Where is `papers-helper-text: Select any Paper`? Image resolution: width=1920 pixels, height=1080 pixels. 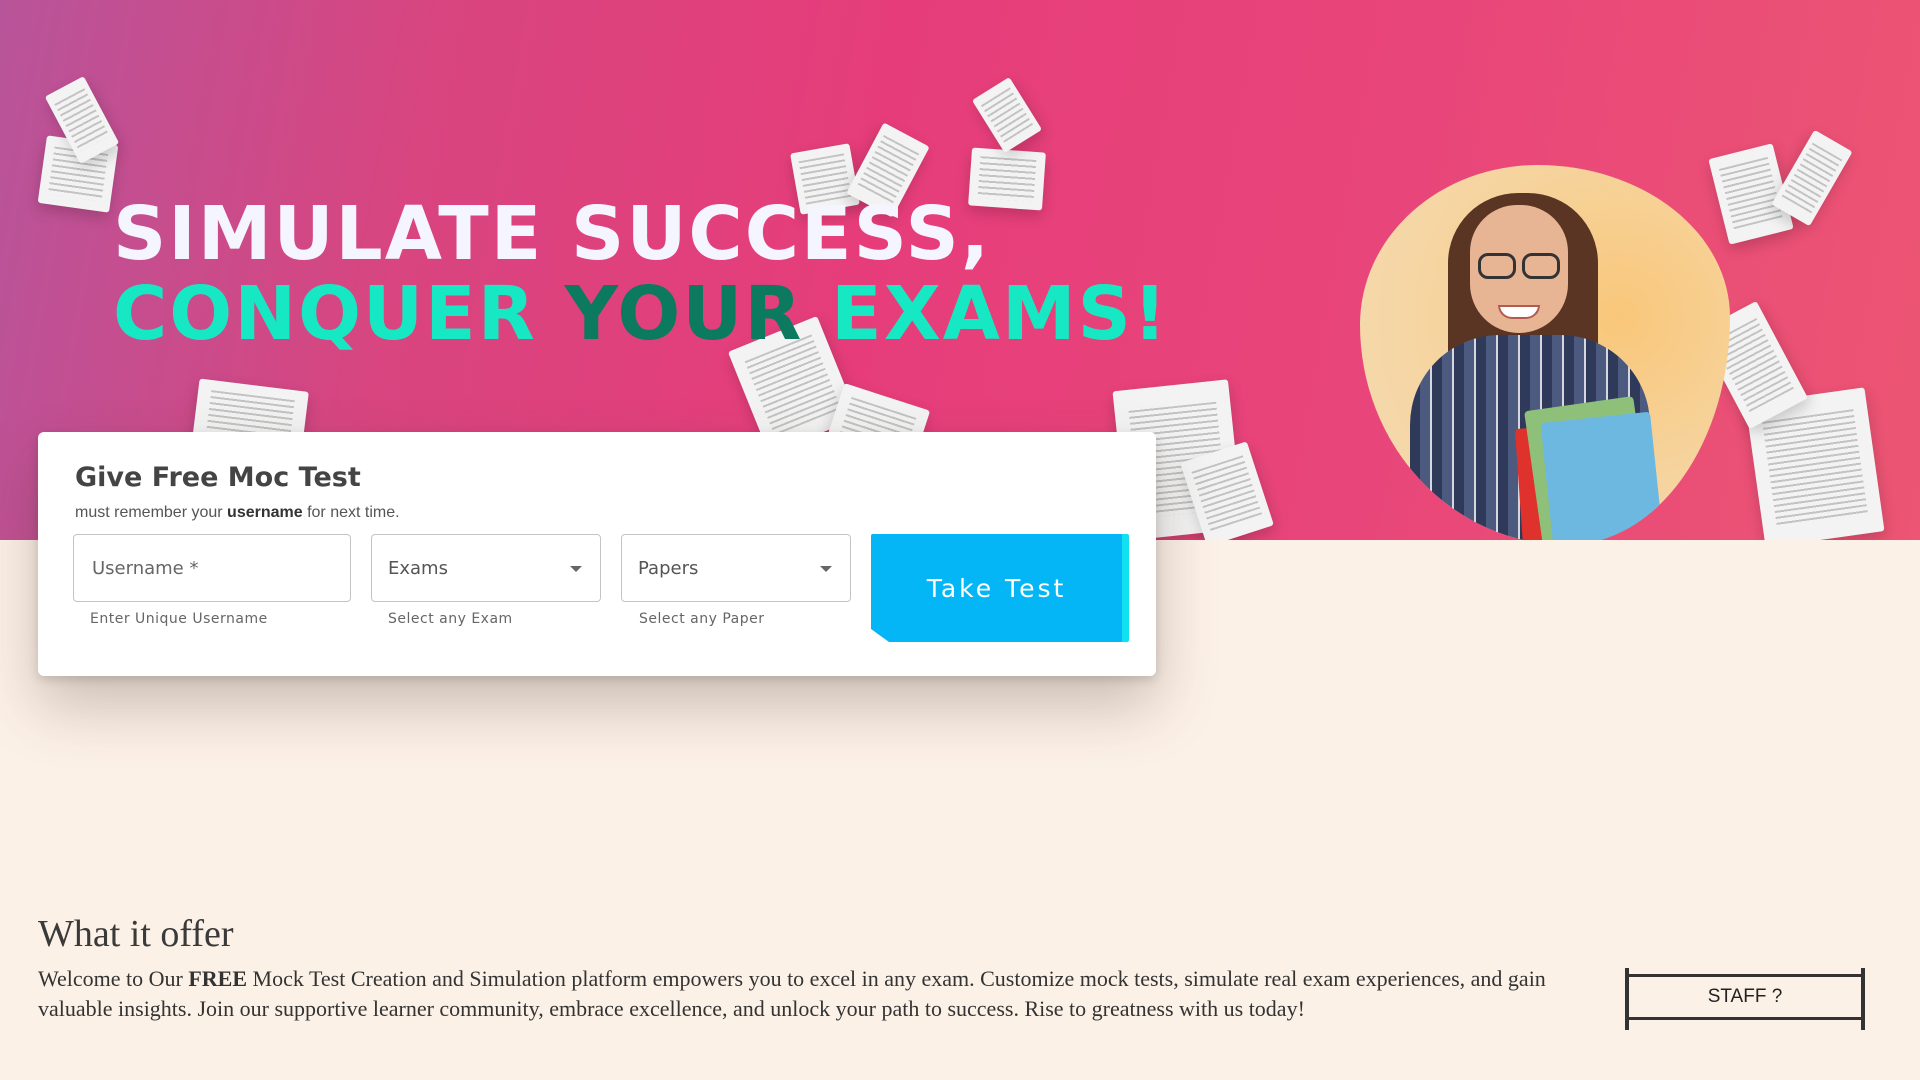 papers-helper-text: Select any Paper is located at coordinates (702, 619).